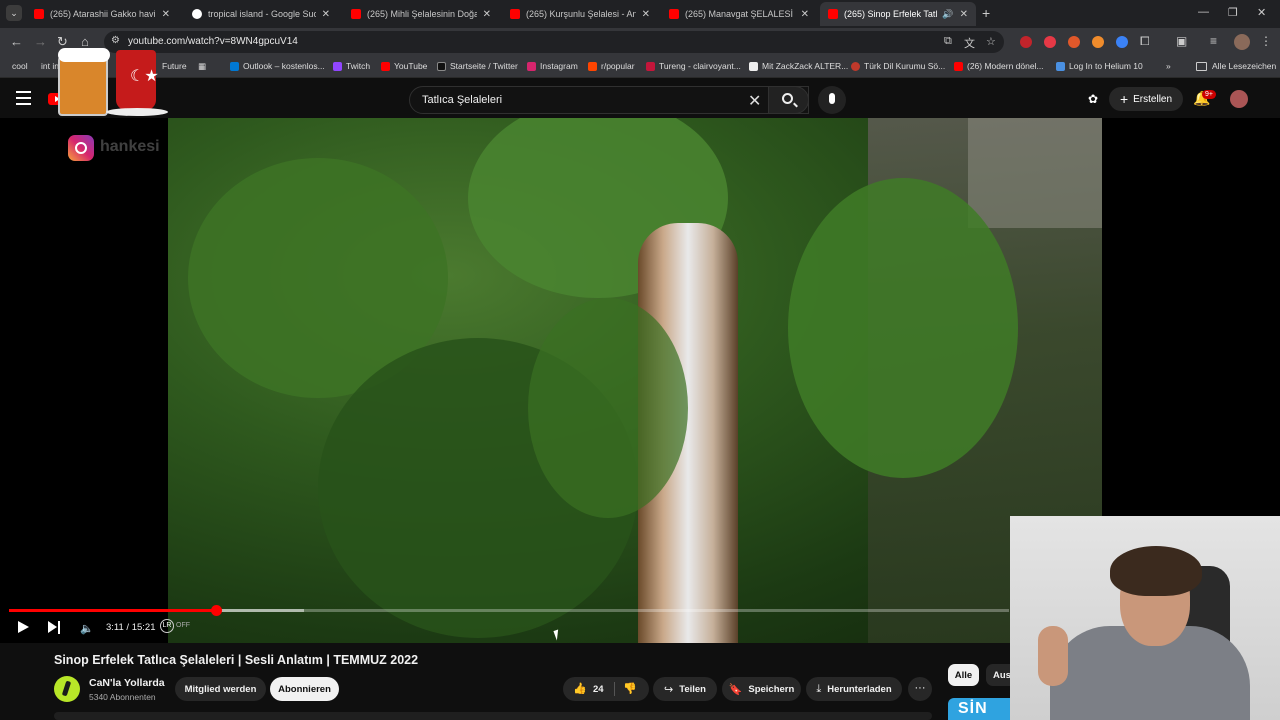  Describe the element at coordinates (16, 41) in the screenshot. I see `back-arrow-icon: ←` at that location.